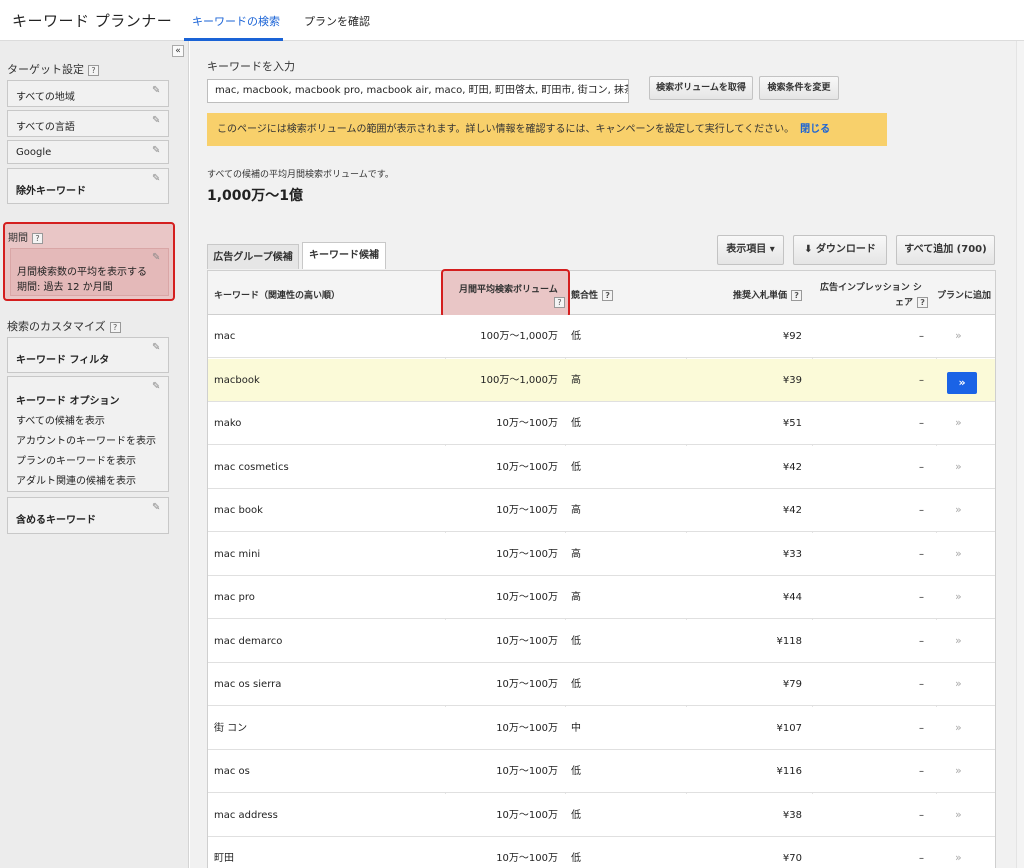  Describe the element at coordinates (576, 510) in the screenshot. I see `cell-competition: 高` at that location.